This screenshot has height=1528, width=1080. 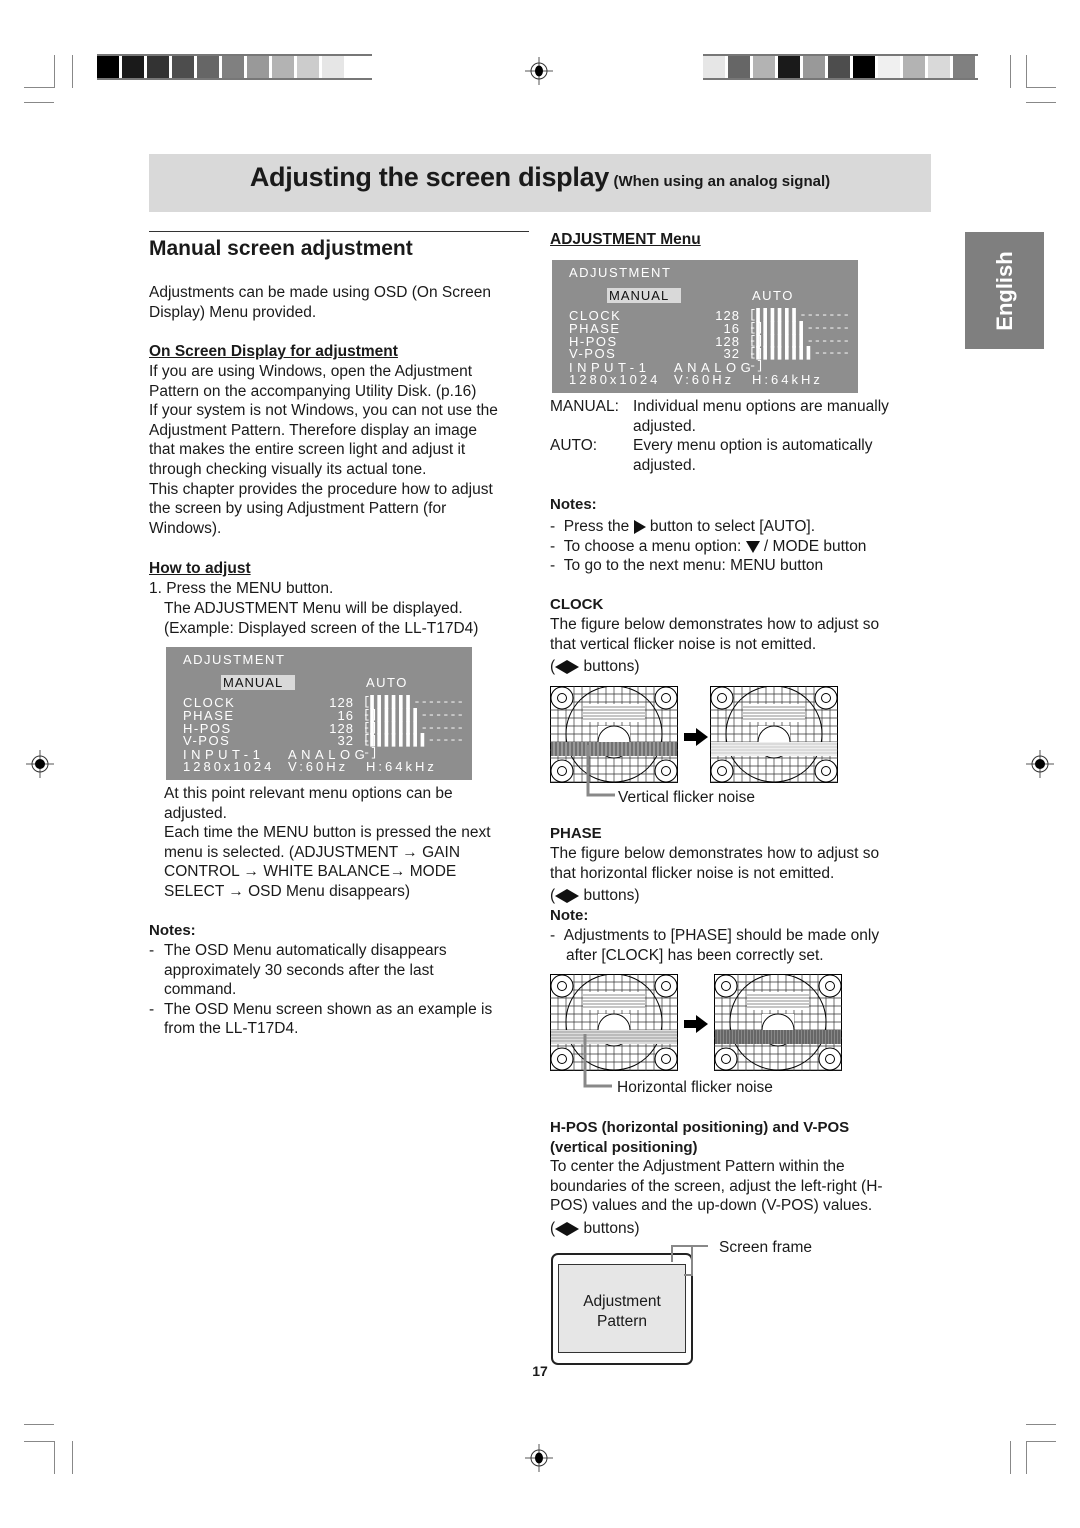 I want to click on note-item: - Press the button to select [AUTO]., so click(x=682, y=526).